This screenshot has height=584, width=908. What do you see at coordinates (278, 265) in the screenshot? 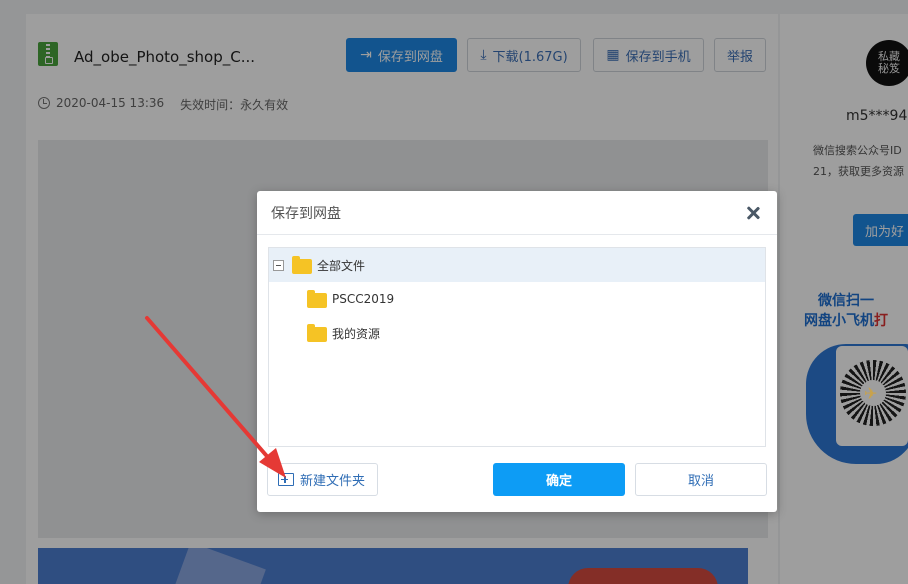
I see `collapse-icon` at bounding box center [278, 265].